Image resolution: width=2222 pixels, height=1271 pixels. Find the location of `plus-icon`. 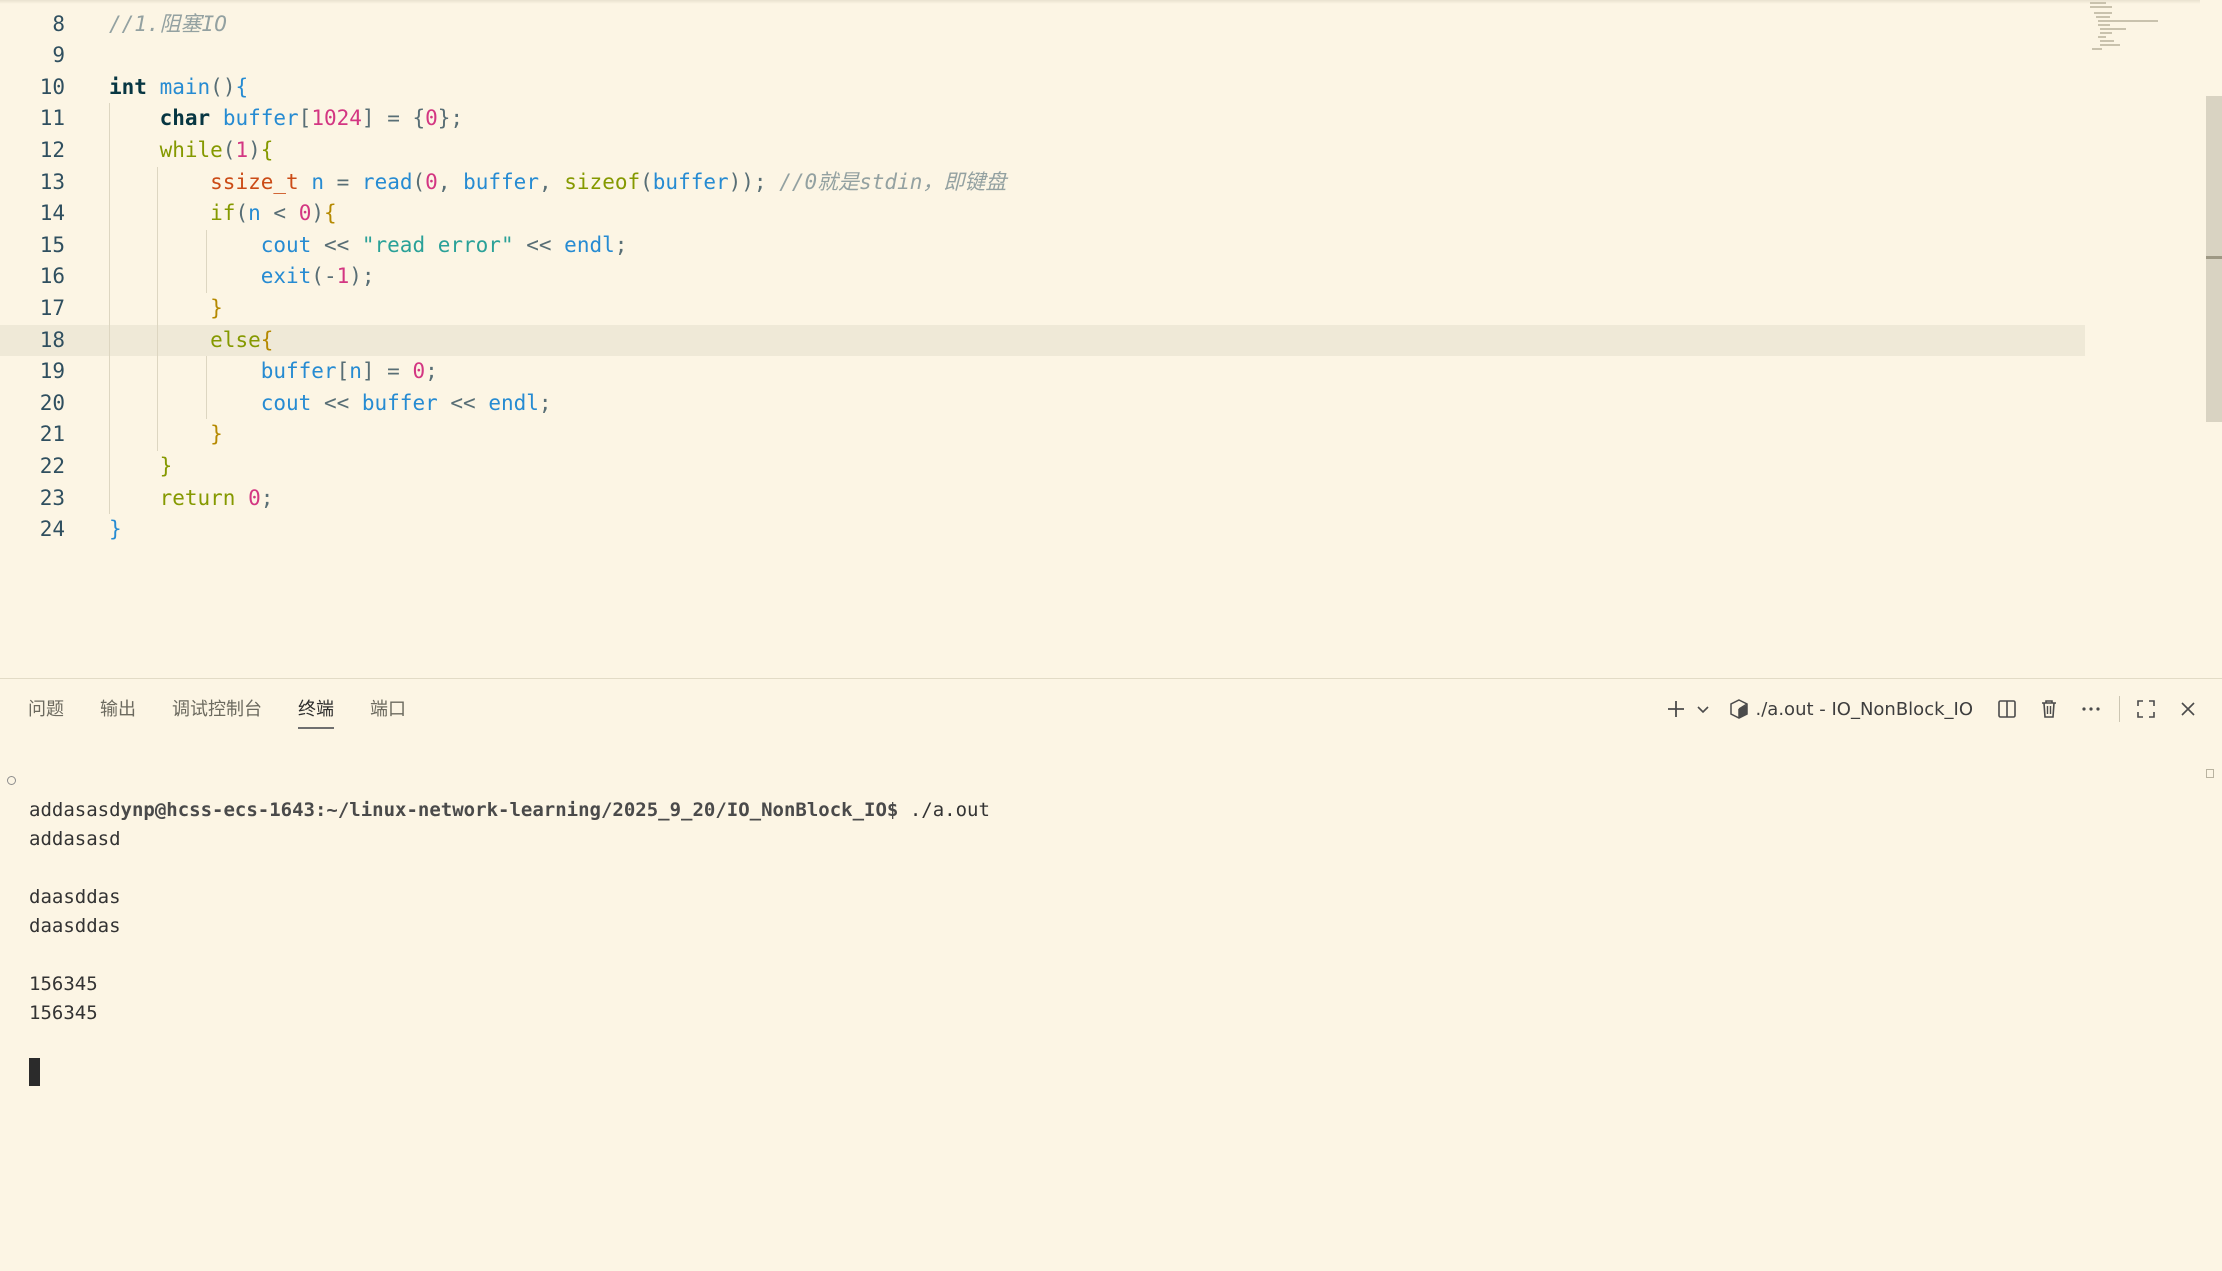

plus-icon is located at coordinates (1675, 709).